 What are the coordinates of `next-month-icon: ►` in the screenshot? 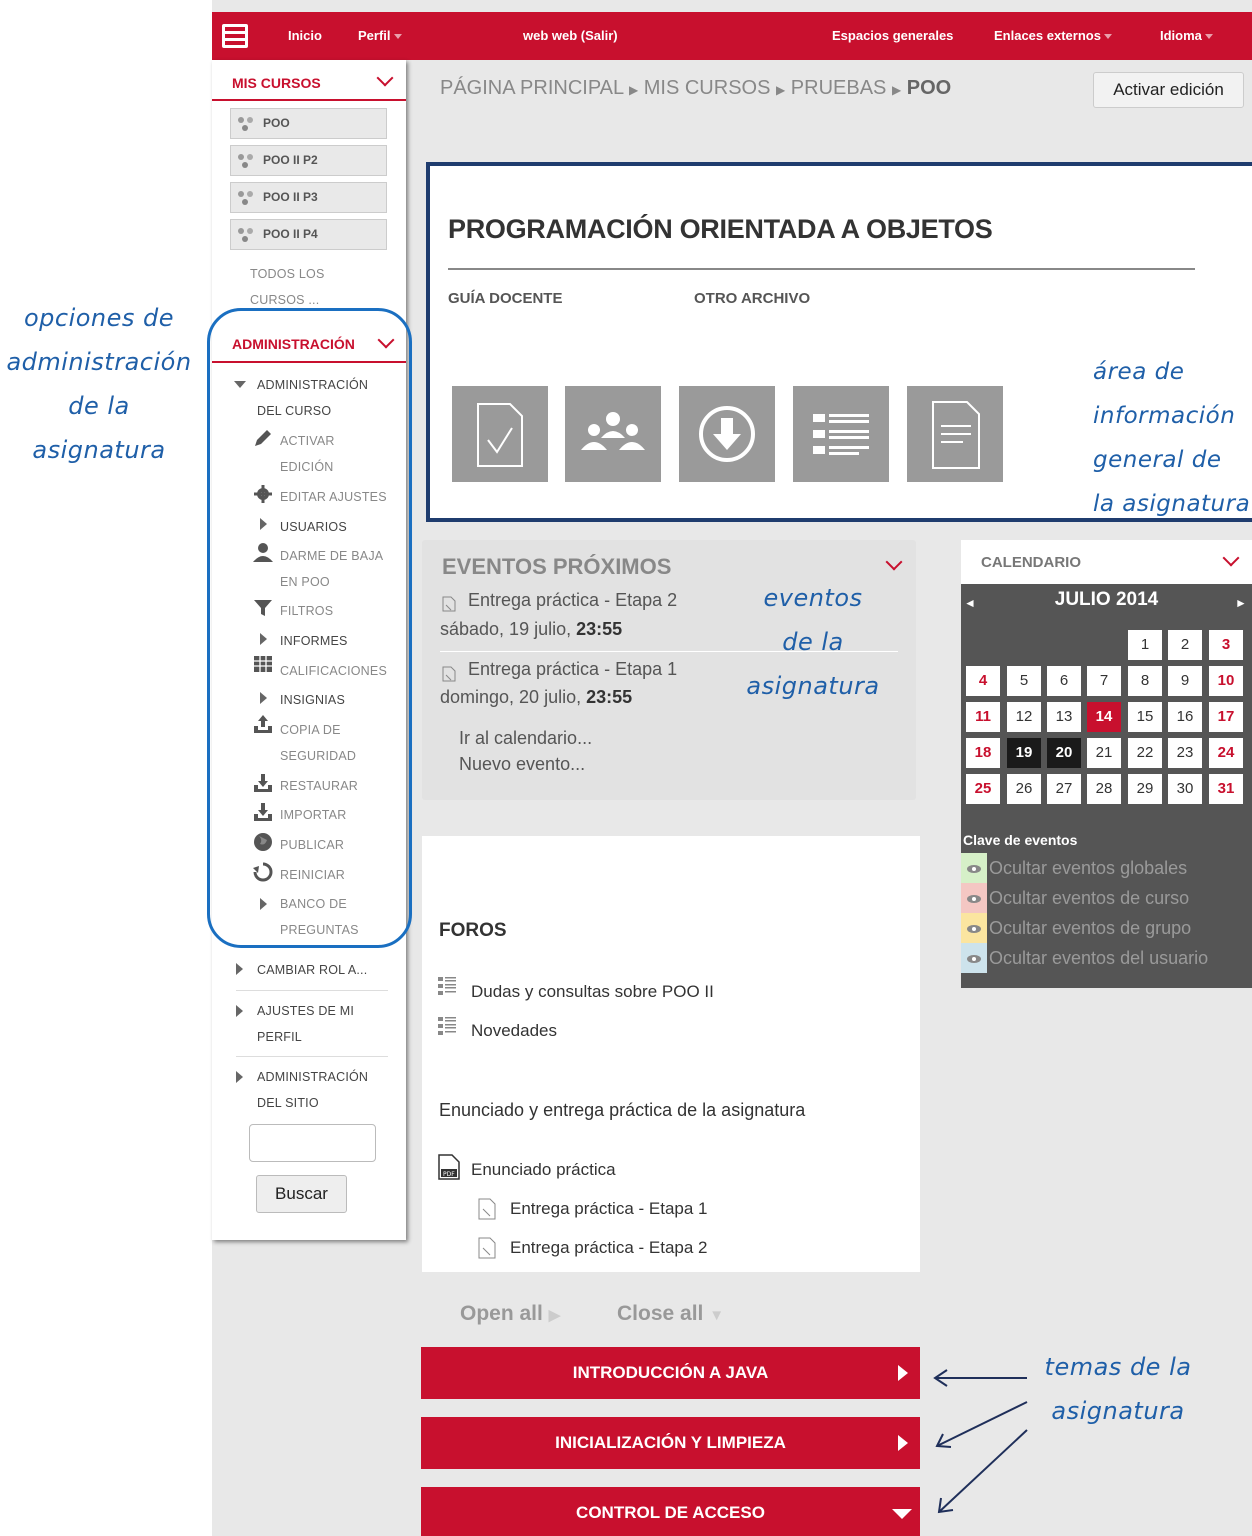 It's located at (1241, 603).